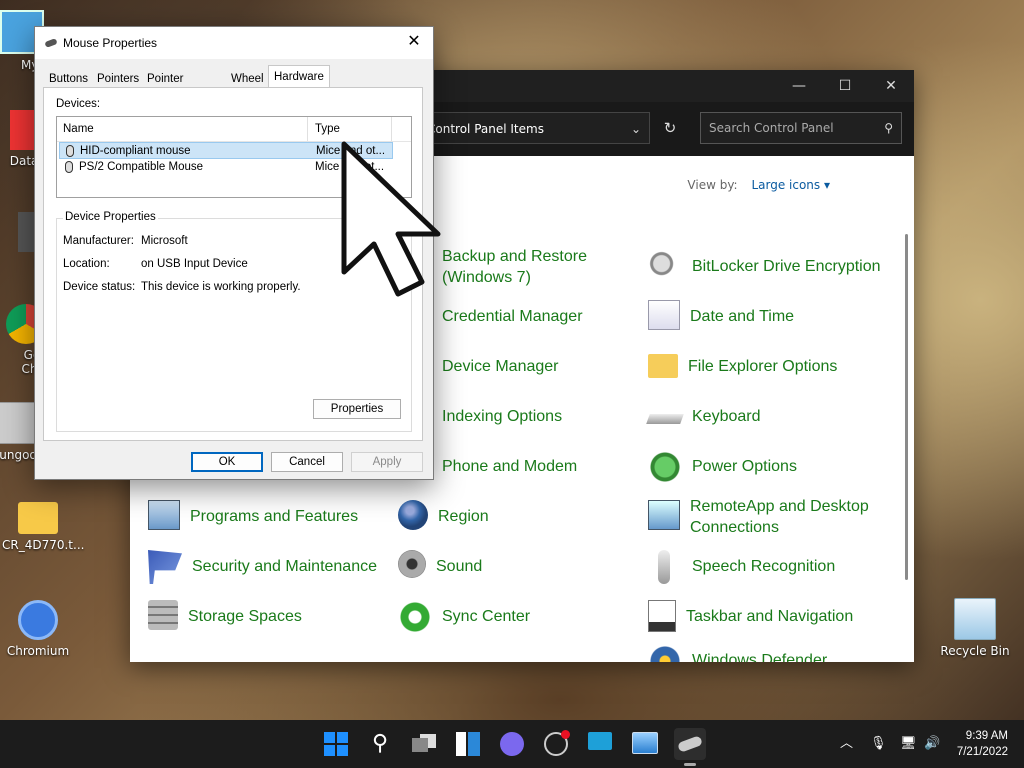  What do you see at coordinates (415, 617) in the screenshot?
I see `sync-icon` at bounding box center [415, 617].